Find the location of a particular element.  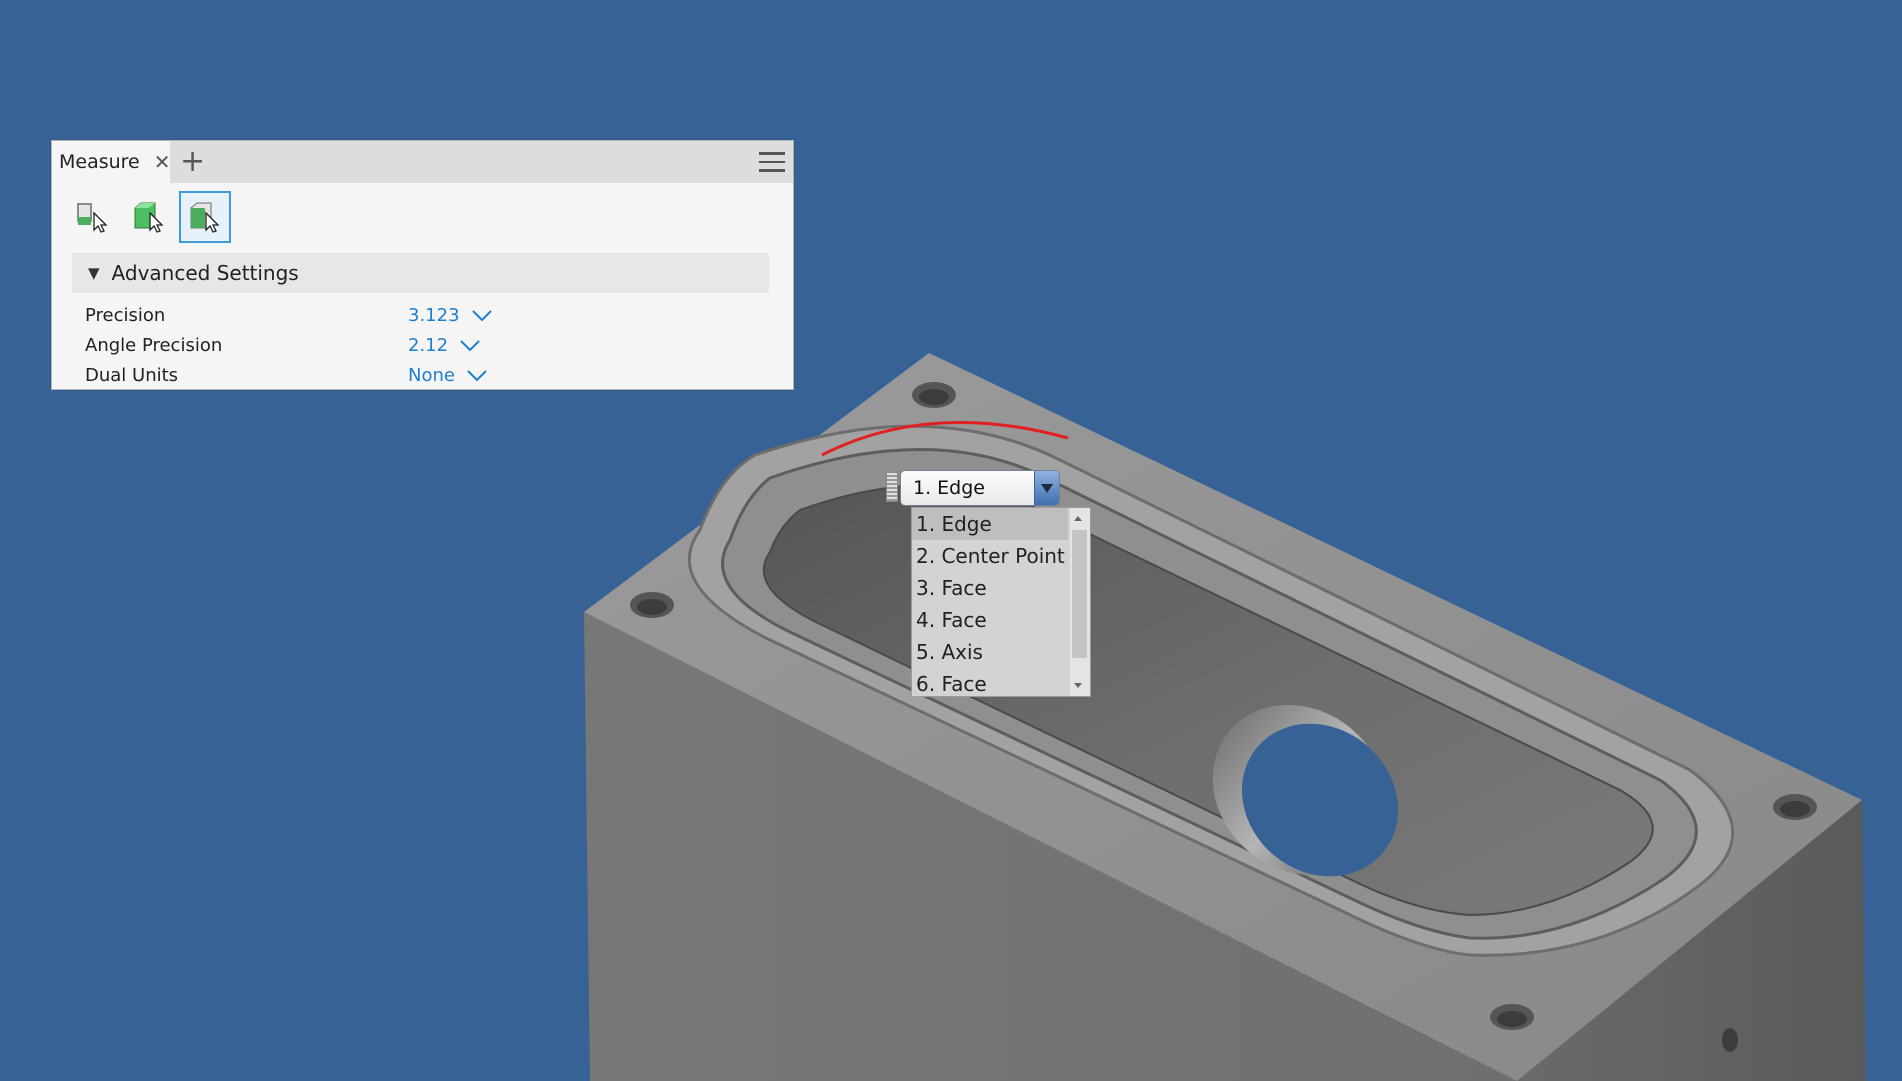

side-hole is located at coordinates (1730, 1040).